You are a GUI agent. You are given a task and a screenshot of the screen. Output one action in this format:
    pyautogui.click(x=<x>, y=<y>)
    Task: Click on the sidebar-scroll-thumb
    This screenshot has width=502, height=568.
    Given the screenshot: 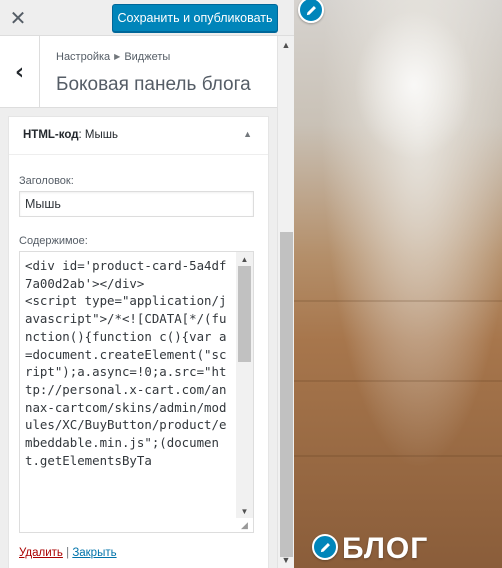 What is the action you would take?
    pyautogui.click(x=286, y=394)
    